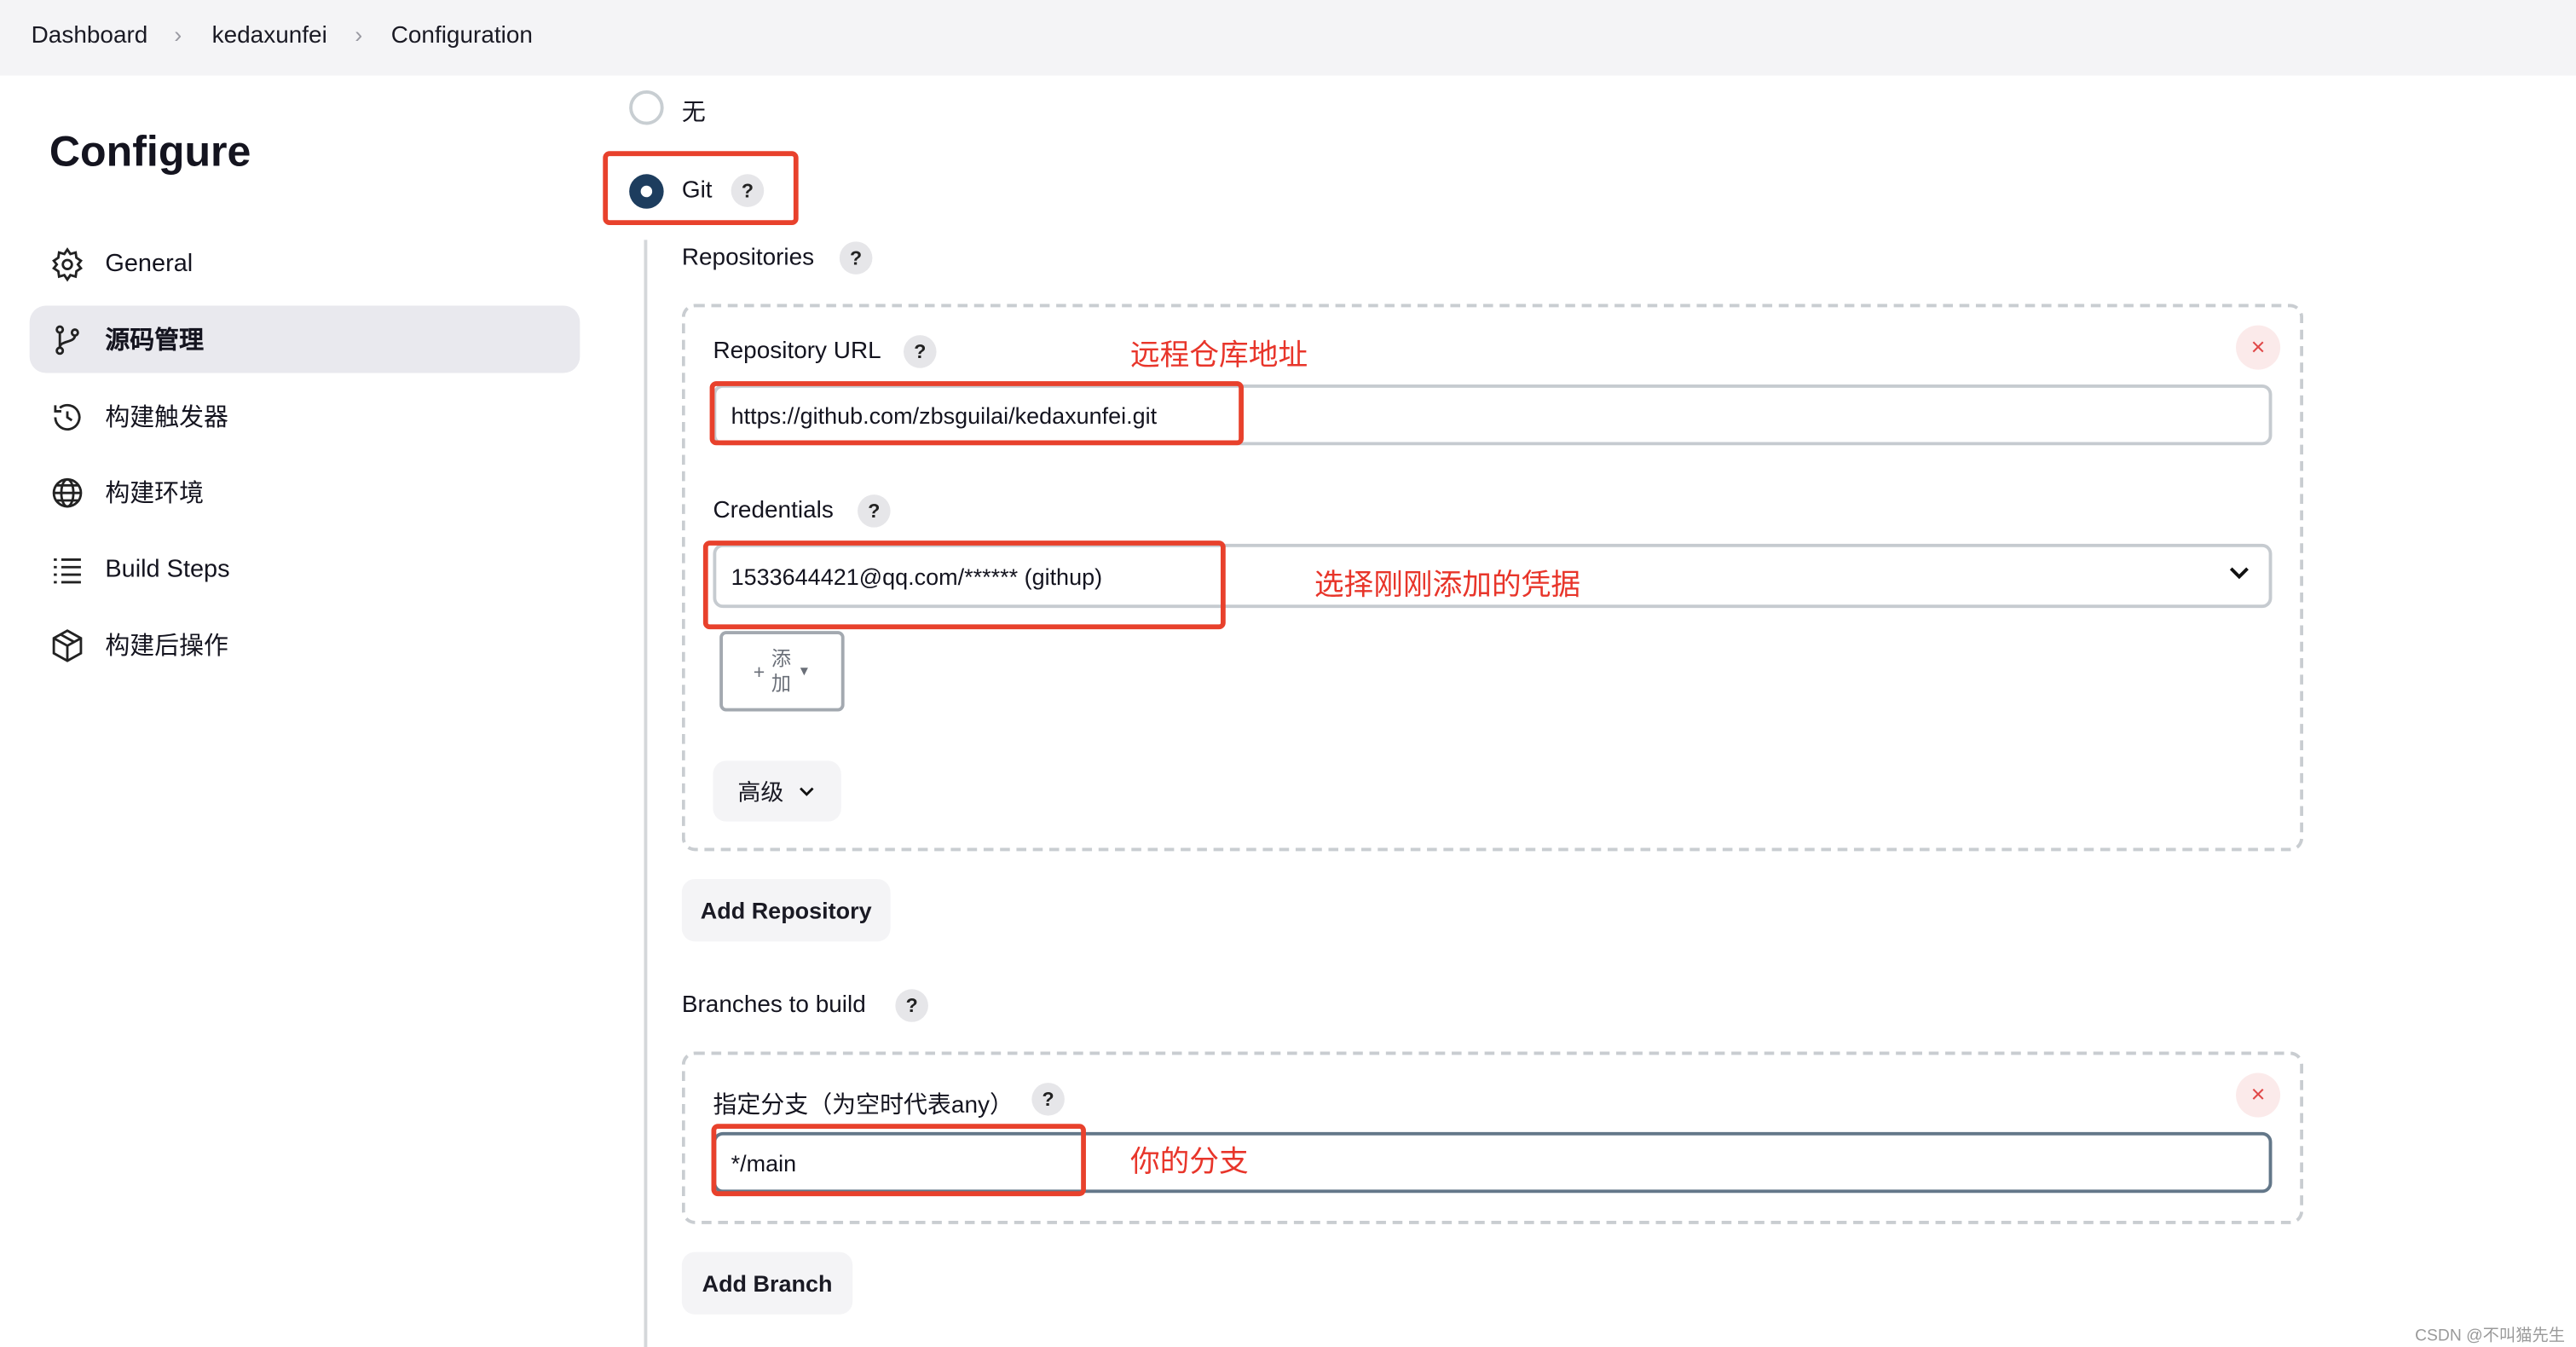 Image resolution: width=2576 pixels, height=1347 pixels. I want to click on branch-specifier-label: 指定分支（为空时代表any）, so click(863, 1105).